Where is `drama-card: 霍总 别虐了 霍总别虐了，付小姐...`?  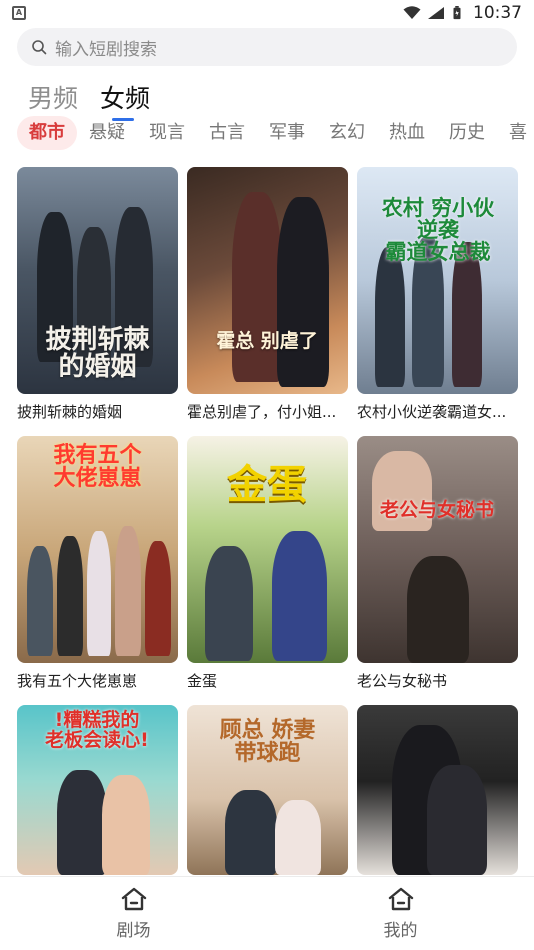
drama-card: 霍总 别虐了 霍总别虐了，付小姐... is located at coordinates (267, 294).